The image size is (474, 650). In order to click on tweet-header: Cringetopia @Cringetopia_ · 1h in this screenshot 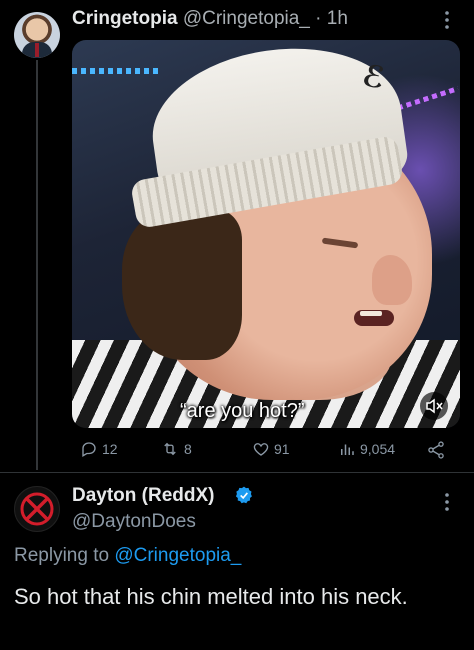, I will do `click(210, 19)`.